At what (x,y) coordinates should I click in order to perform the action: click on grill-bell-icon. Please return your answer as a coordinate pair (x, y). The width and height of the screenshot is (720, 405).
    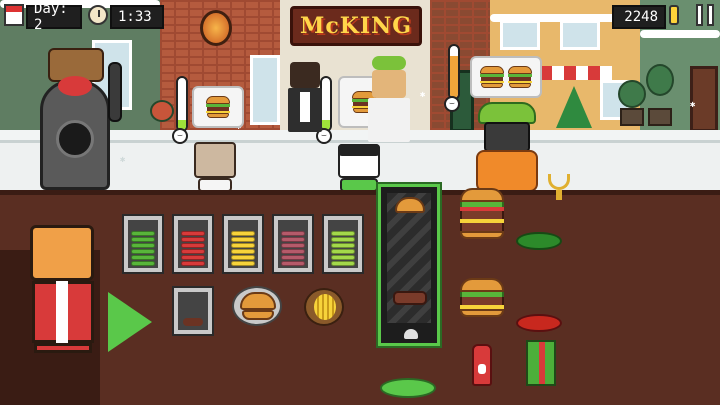
    Looking at the image, I should click on (411, 334).